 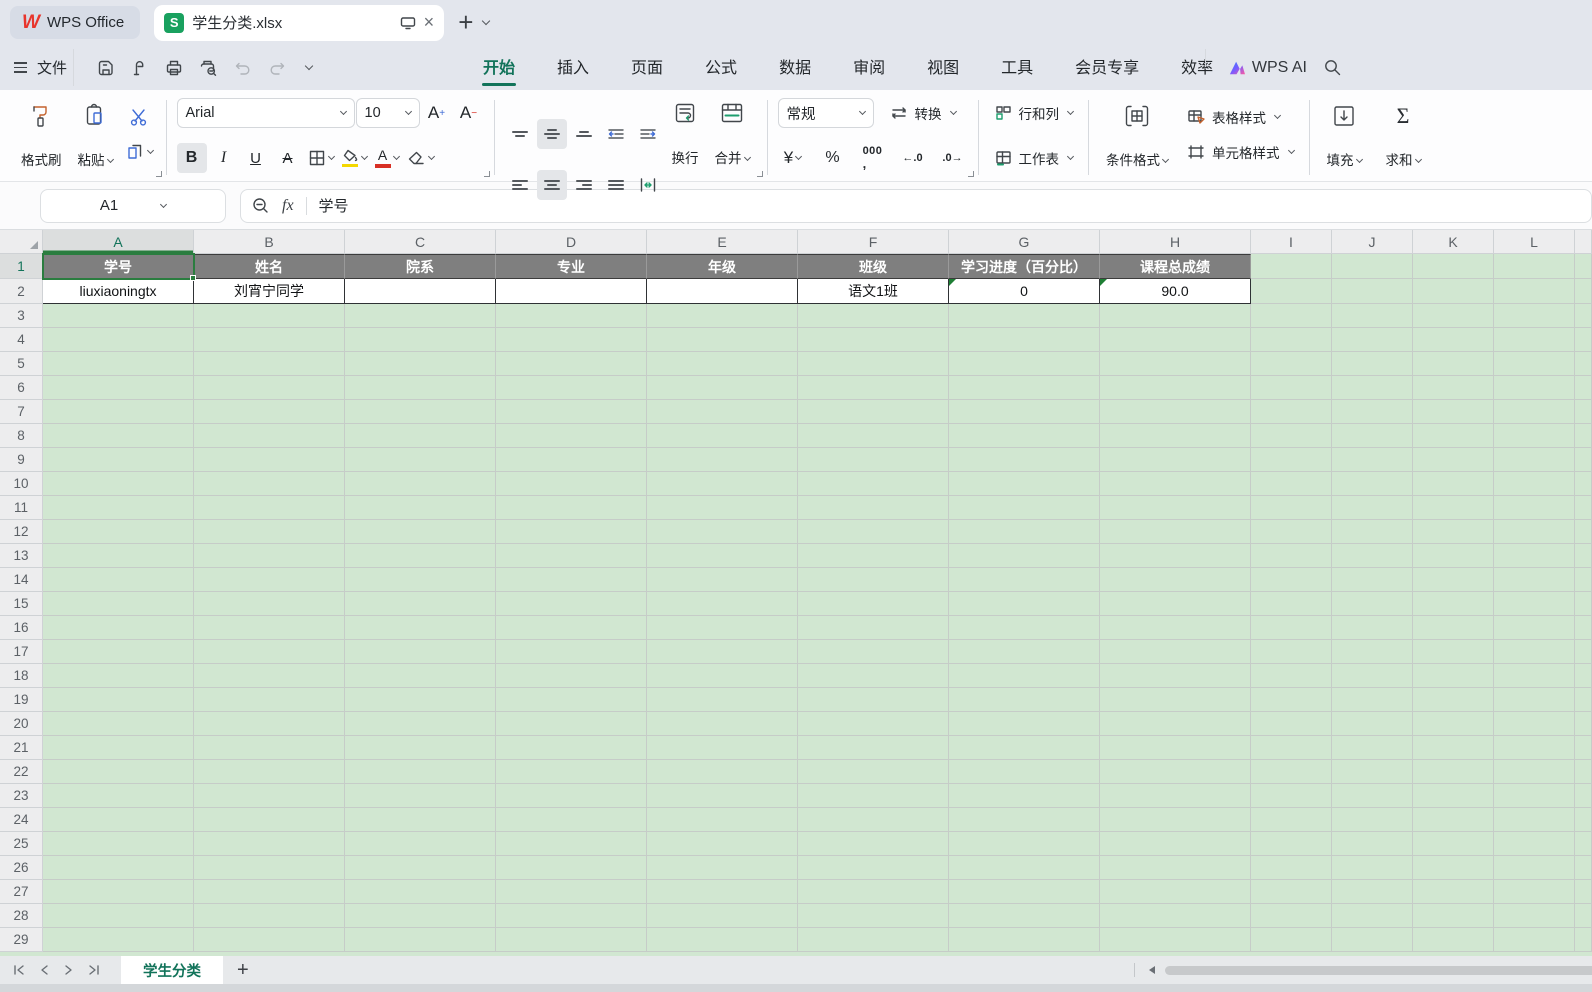 I want to click on align-top-button, so click(x=520, y=134).